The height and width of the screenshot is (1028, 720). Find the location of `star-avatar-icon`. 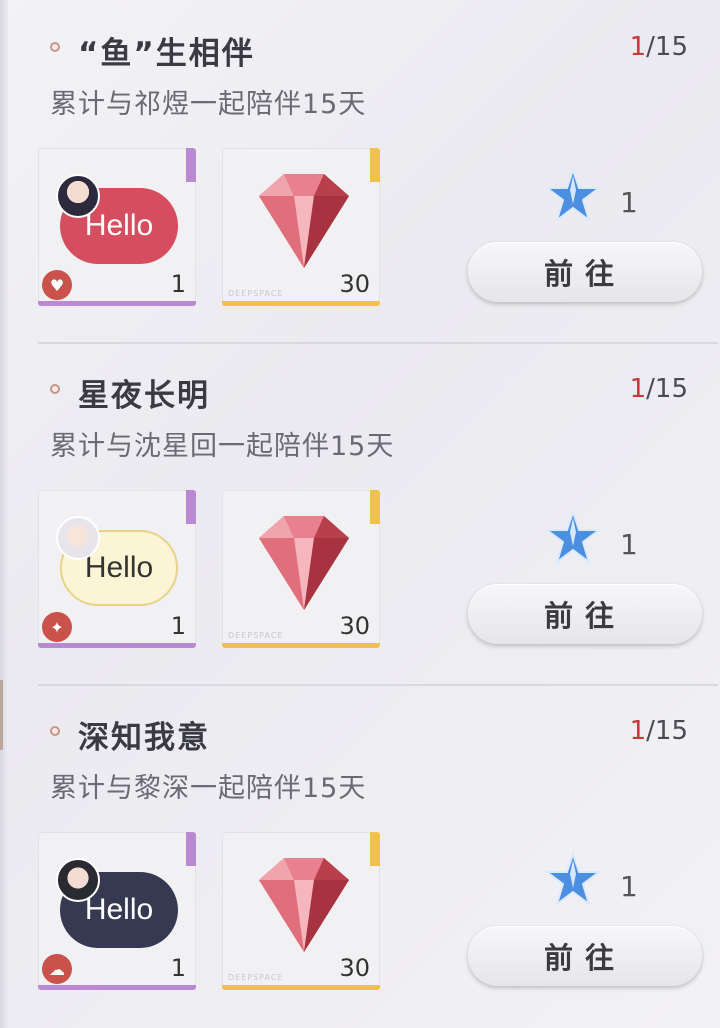

star-avatar-icon is located at coordinates (78, 538).